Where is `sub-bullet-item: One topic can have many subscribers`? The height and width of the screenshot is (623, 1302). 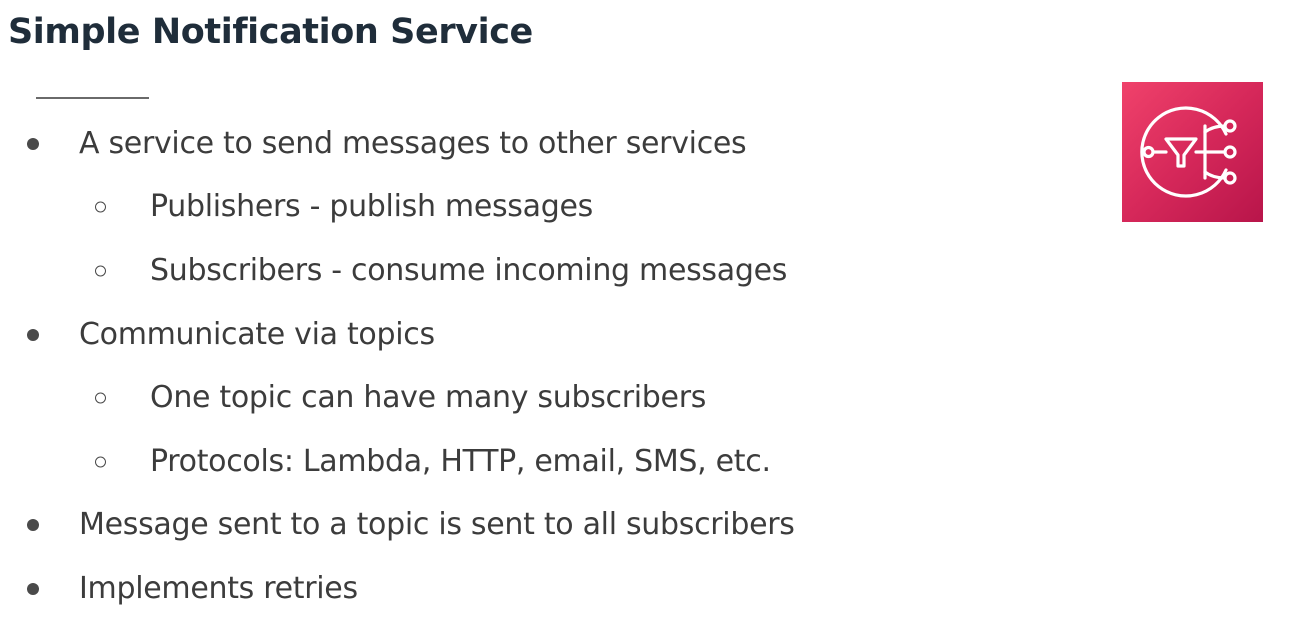
sub-bullet-item: One topic can have many subscribers is located at coordinates (530, 398).